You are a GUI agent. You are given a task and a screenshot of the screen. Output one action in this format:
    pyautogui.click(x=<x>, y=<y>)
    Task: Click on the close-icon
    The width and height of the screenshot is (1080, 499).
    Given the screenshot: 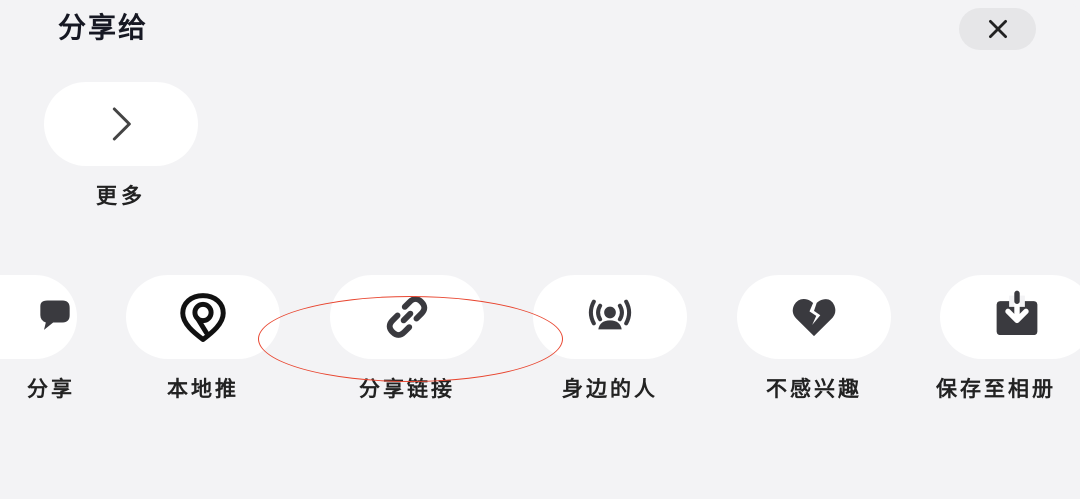 What is the action you would take?
    pyautogui.click(x=997, y=29)
    